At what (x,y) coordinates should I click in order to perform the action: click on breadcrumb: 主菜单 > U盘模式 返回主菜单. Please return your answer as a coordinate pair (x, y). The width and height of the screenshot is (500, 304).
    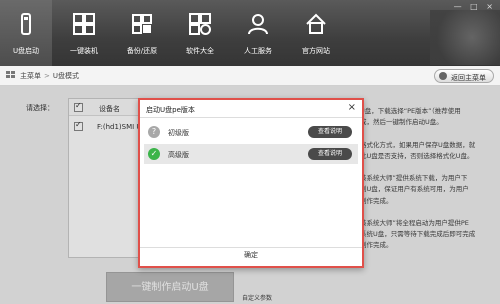
    Looking at the image, I should click on (250, 76).